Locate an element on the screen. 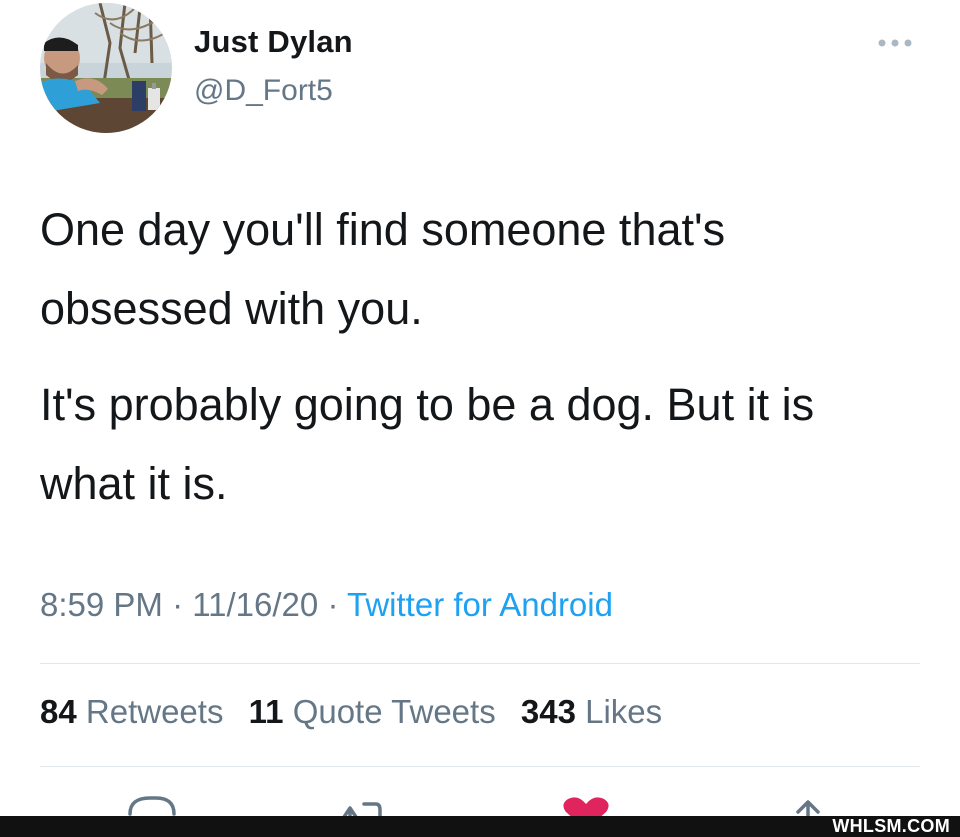 This screenshot has width=960, height=837. quote-tweets-stat: 11 Quote Tweets is located at coordinates (372, 711).